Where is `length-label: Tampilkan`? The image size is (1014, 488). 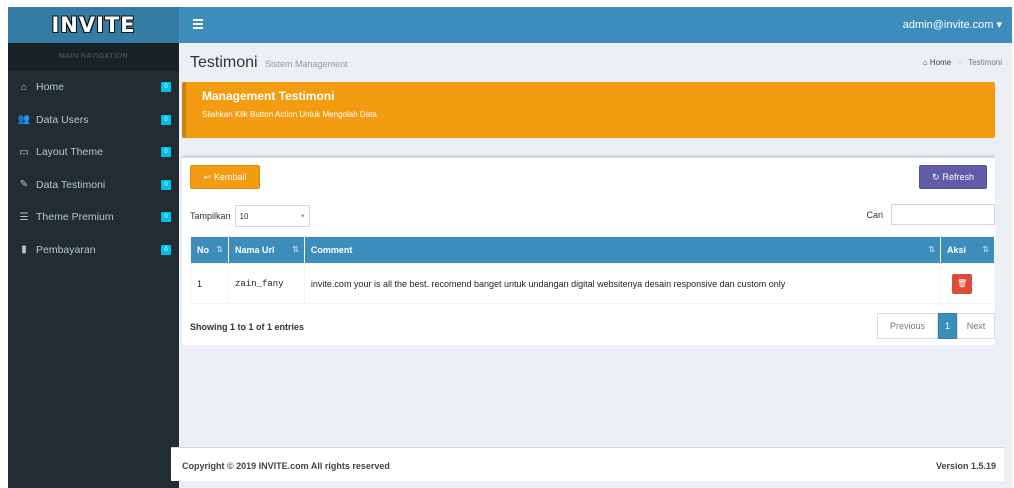 length-label: Tampilkan is located at coordinates (210, 216).